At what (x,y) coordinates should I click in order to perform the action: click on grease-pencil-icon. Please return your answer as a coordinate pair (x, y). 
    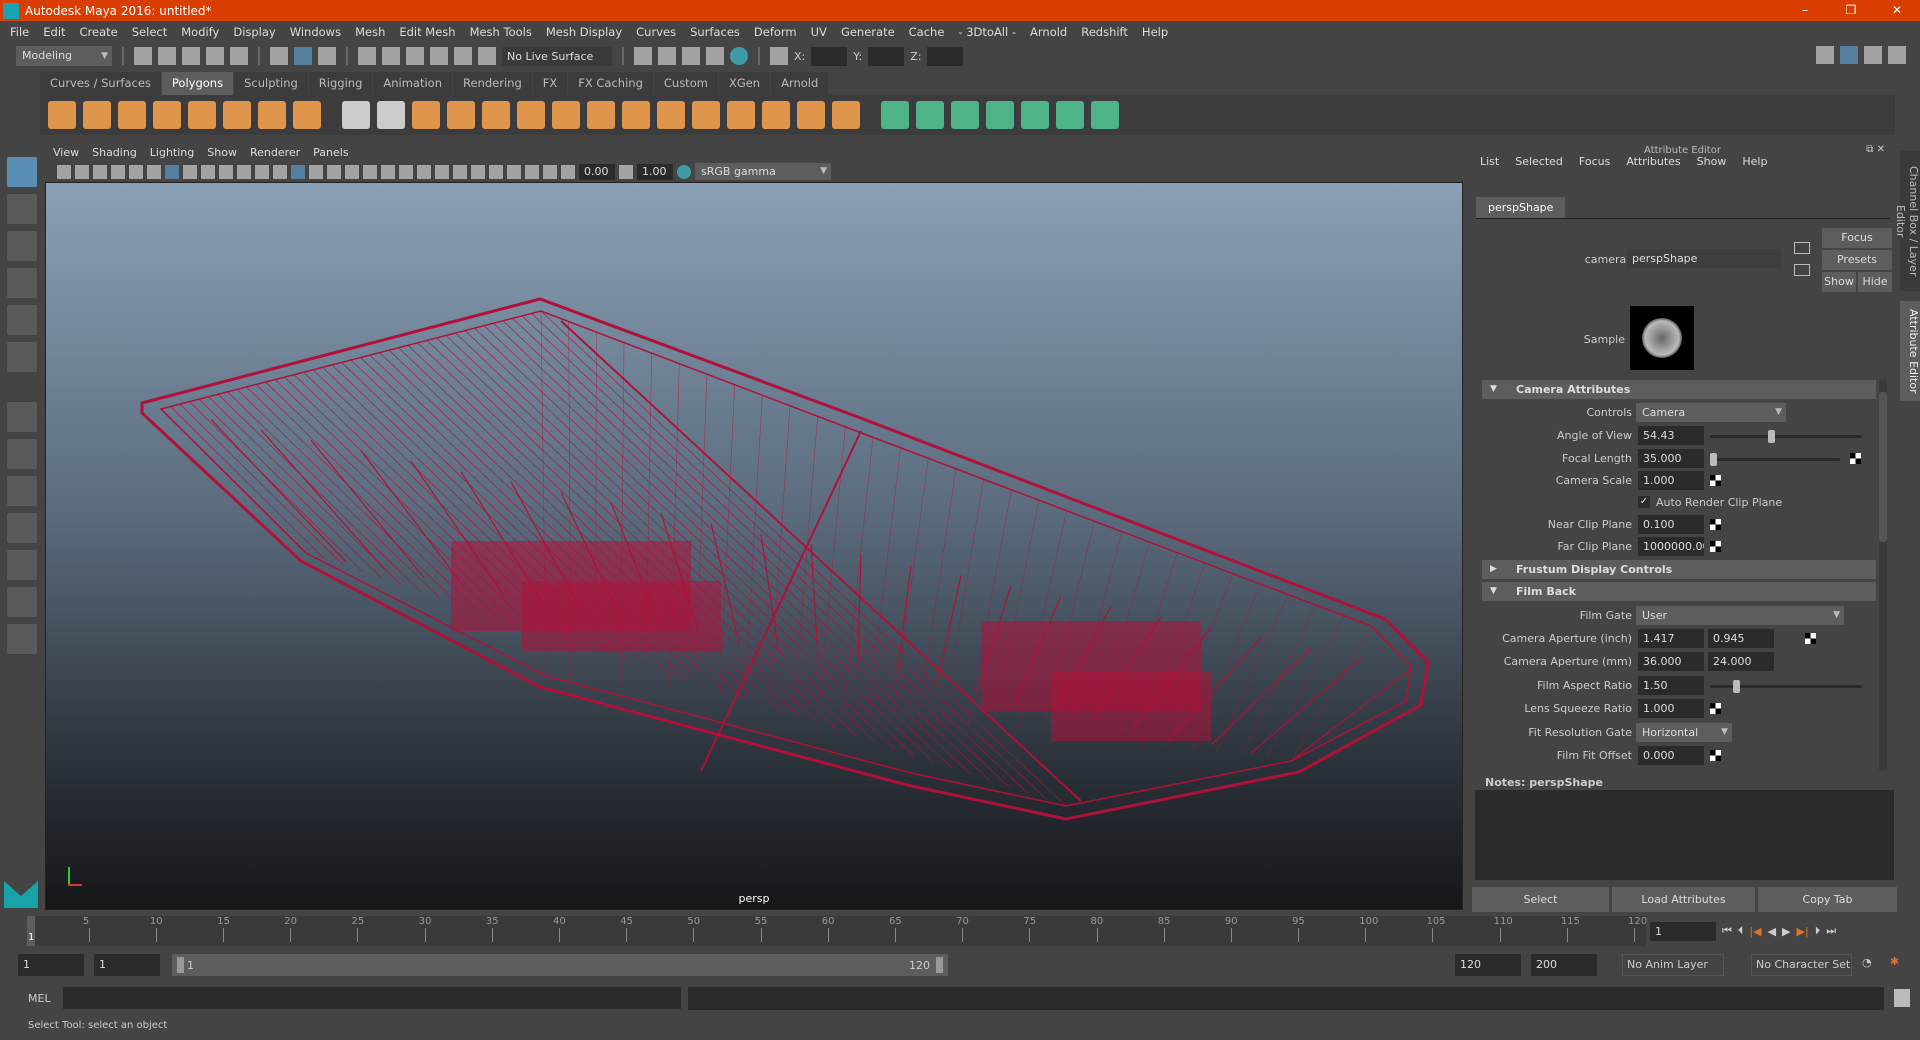
    Looking at the image, I should click on (154, 171).